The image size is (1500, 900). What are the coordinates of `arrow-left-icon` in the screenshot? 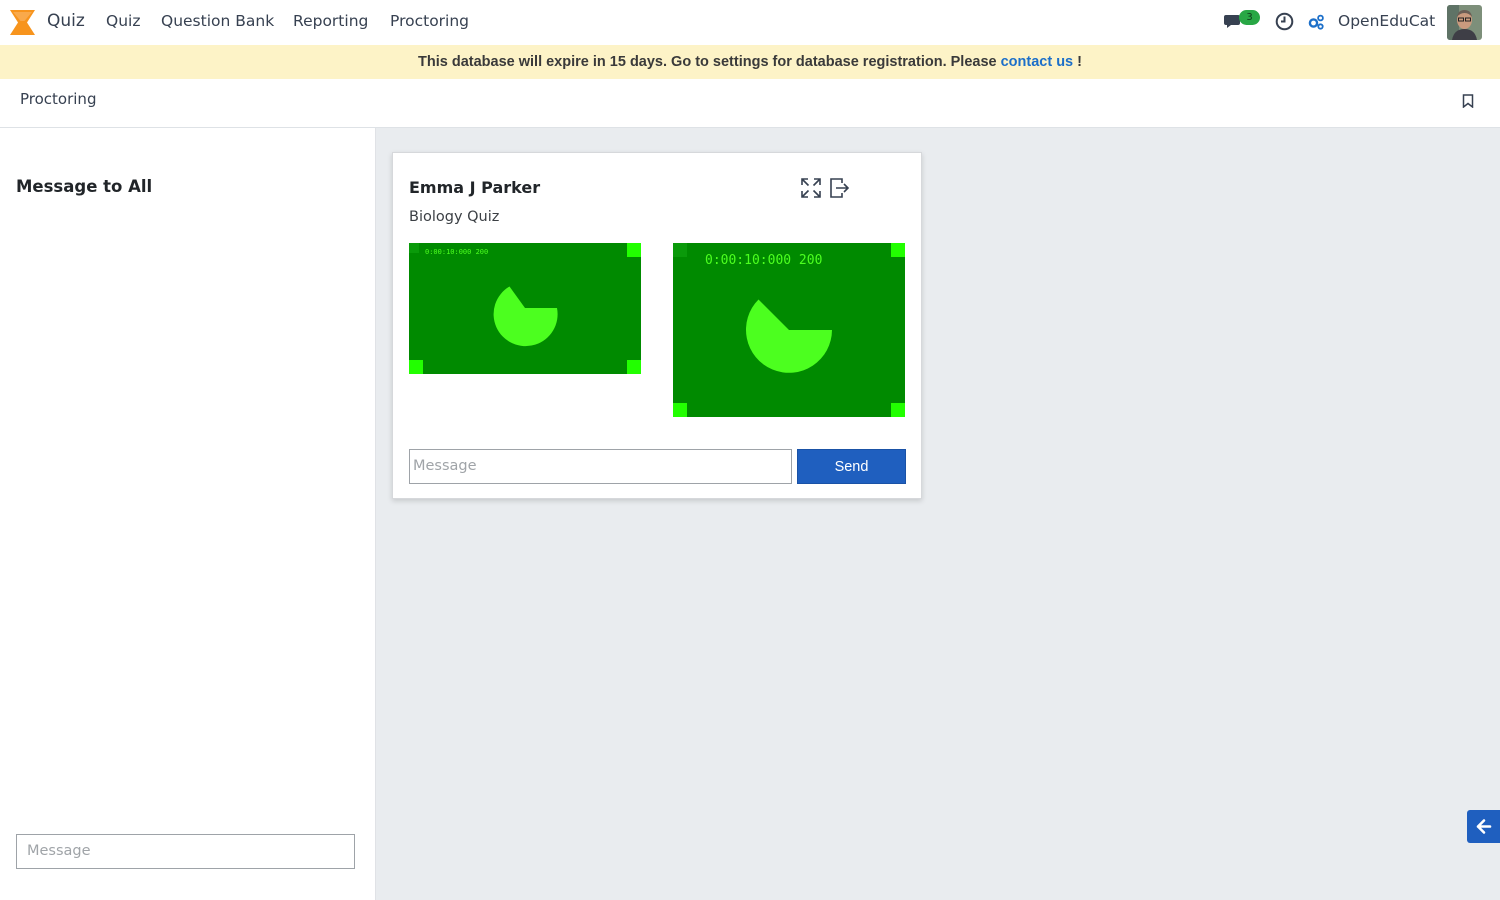 It's located at (1484, 826).